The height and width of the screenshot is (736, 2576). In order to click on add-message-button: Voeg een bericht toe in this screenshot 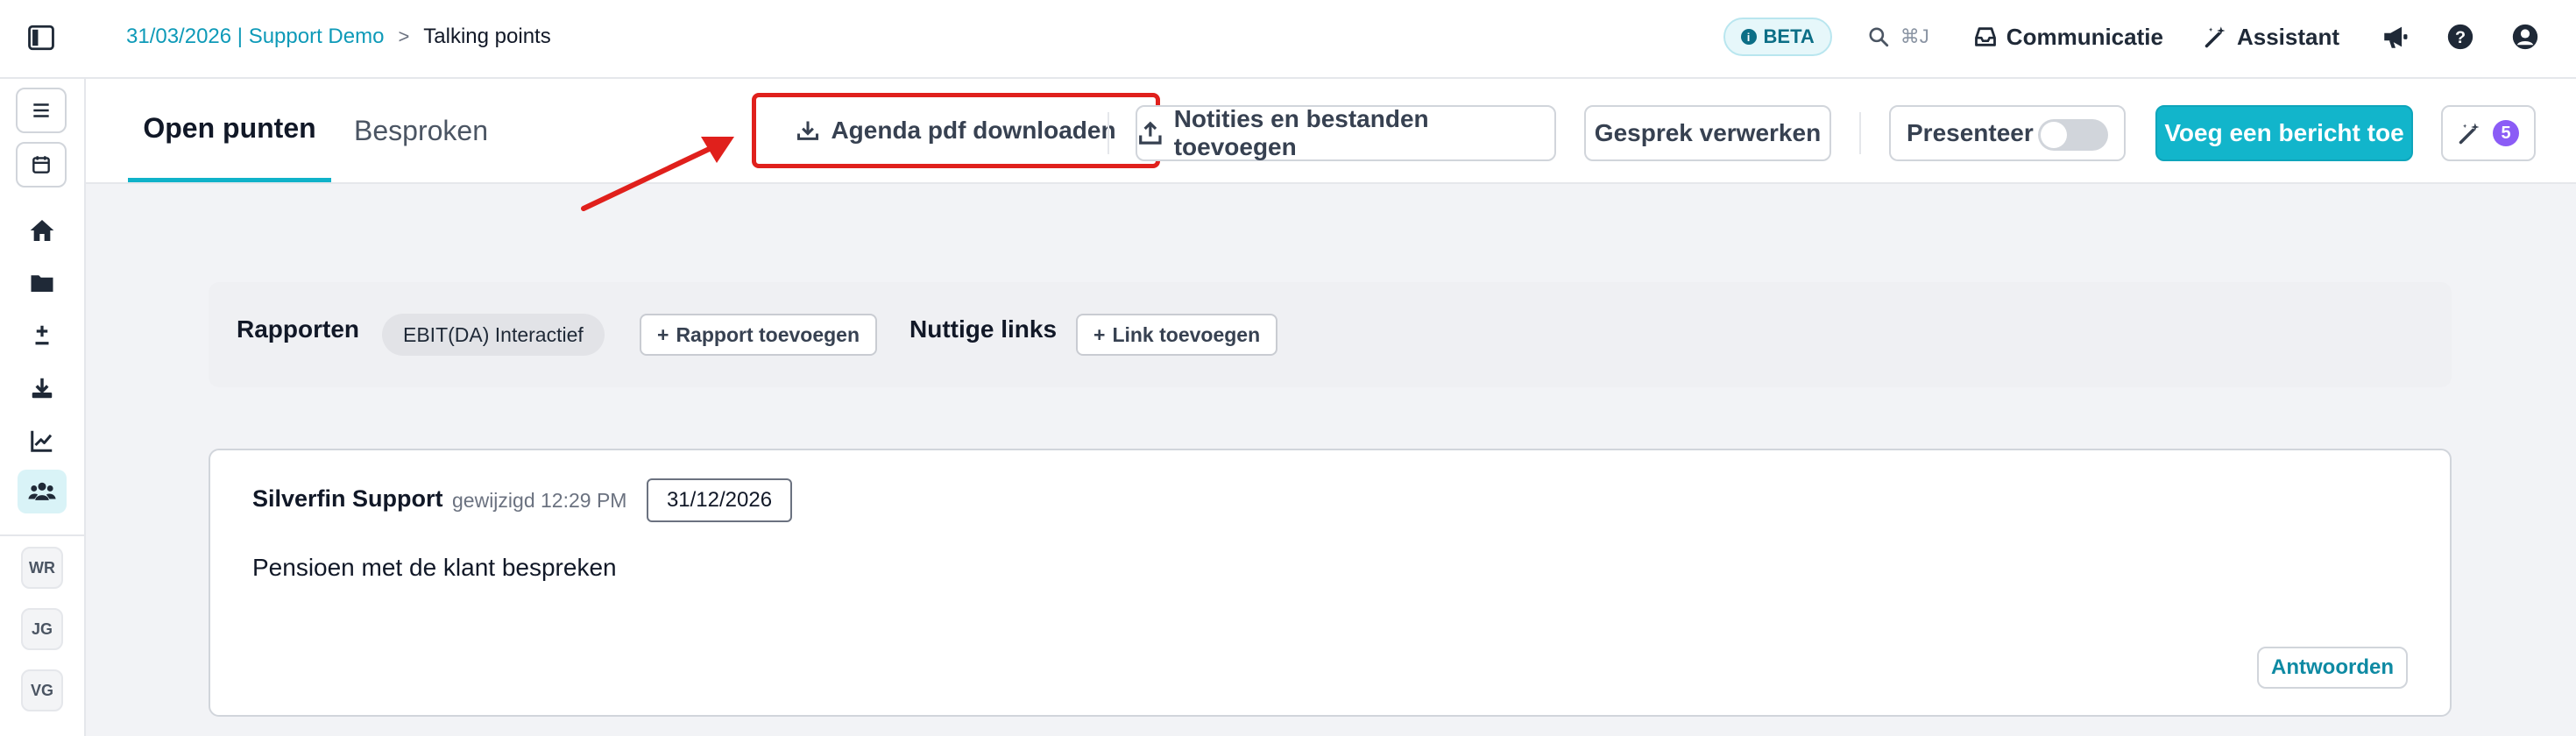, I will do `click(2284, 133)`.